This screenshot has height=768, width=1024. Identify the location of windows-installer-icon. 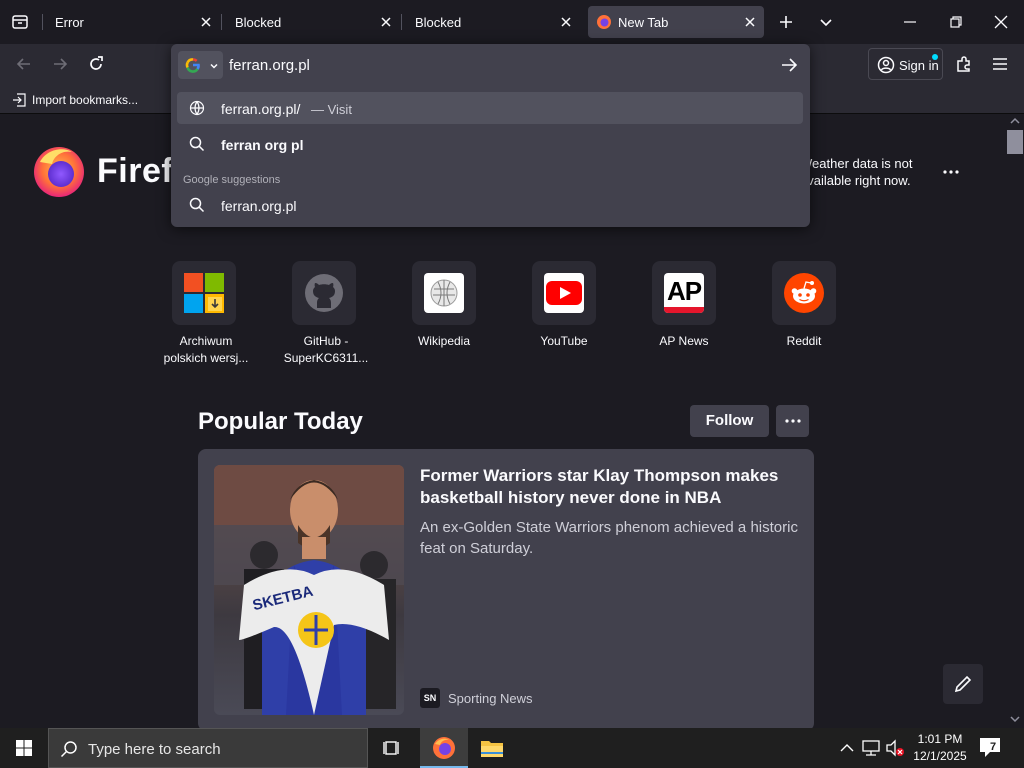
(204, 293).